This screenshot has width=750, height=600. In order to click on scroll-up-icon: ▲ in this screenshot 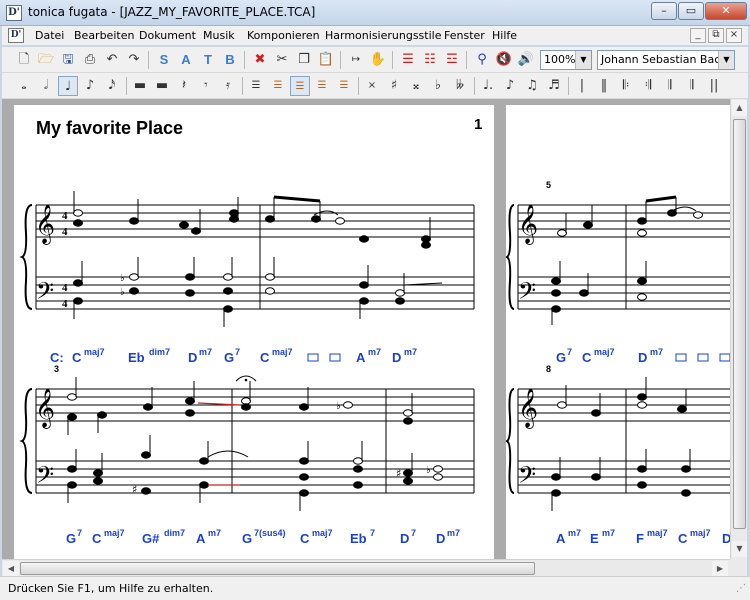, I will do `click(739, 108)`.